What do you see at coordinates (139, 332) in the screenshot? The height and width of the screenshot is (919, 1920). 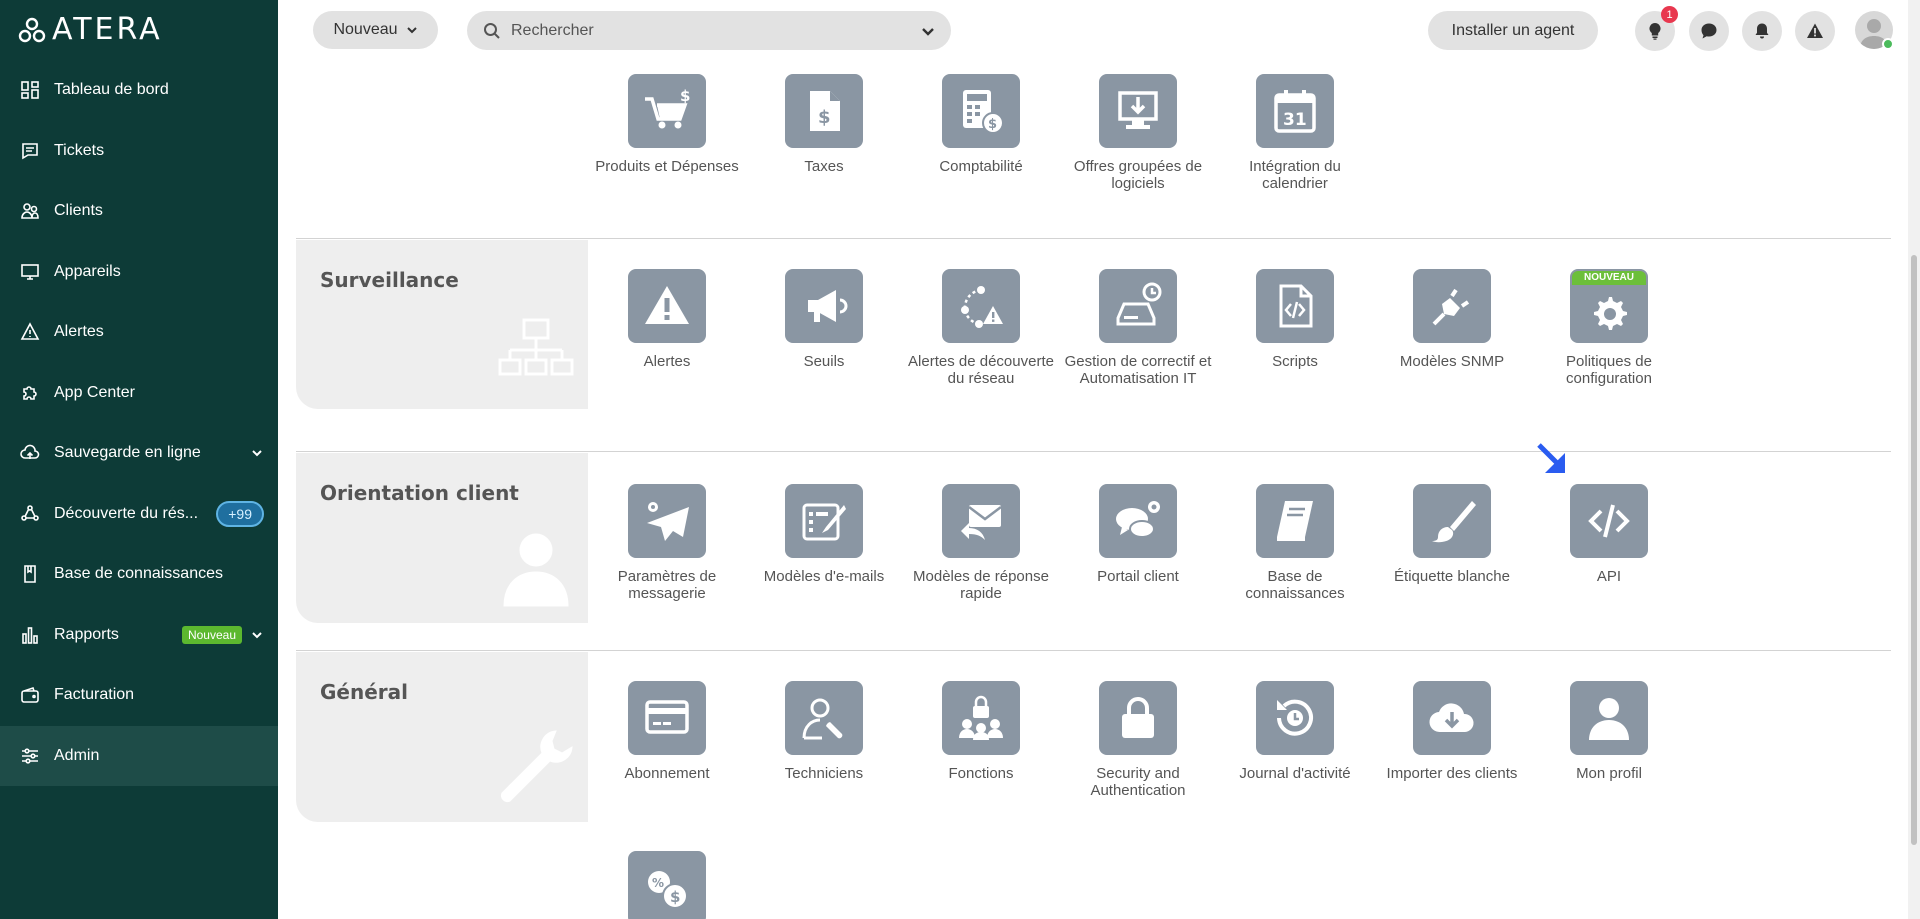 I see `sidebar-item-alerts: Alertes` at bounding box center [139, 332].